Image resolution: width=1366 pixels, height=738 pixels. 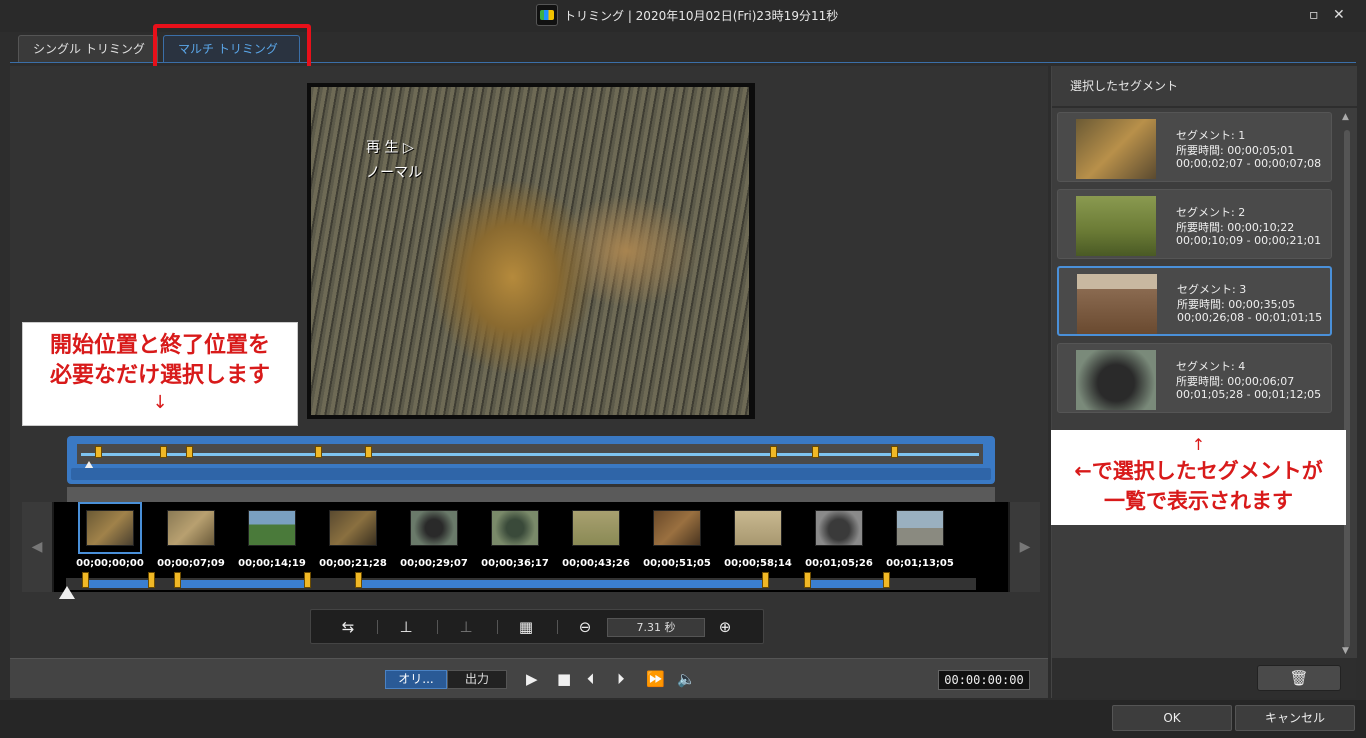 I want to click on film-playhead, so click(x=67, y=592).